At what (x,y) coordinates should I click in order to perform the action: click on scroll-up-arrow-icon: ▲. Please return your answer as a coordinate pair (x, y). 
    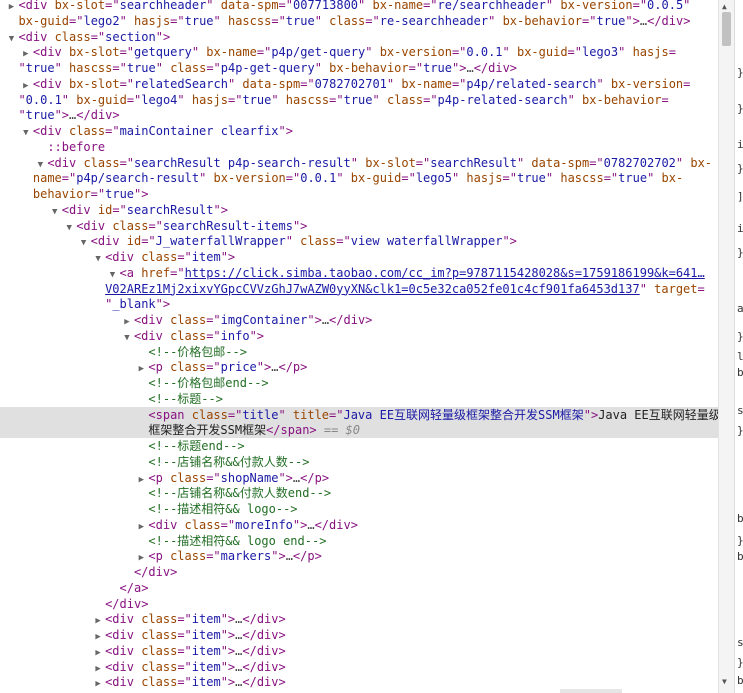
    Looking at the image, I should click on (724, 6).